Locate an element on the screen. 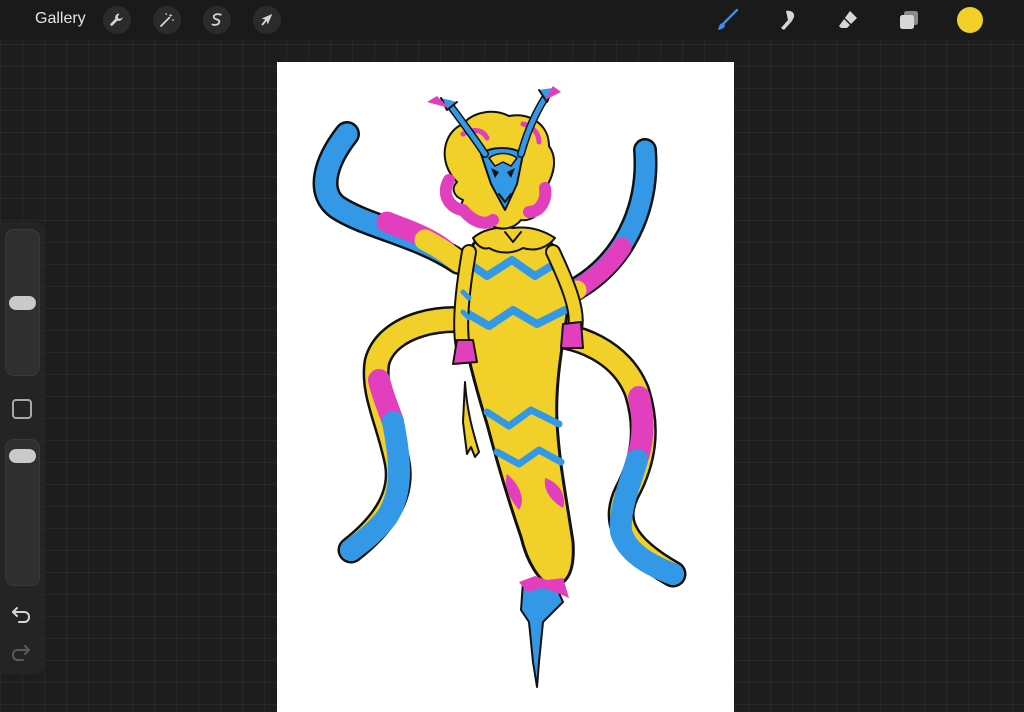 This screenshot has width=1024, height=712. adjustments-button is located at coordinates (167, 20).